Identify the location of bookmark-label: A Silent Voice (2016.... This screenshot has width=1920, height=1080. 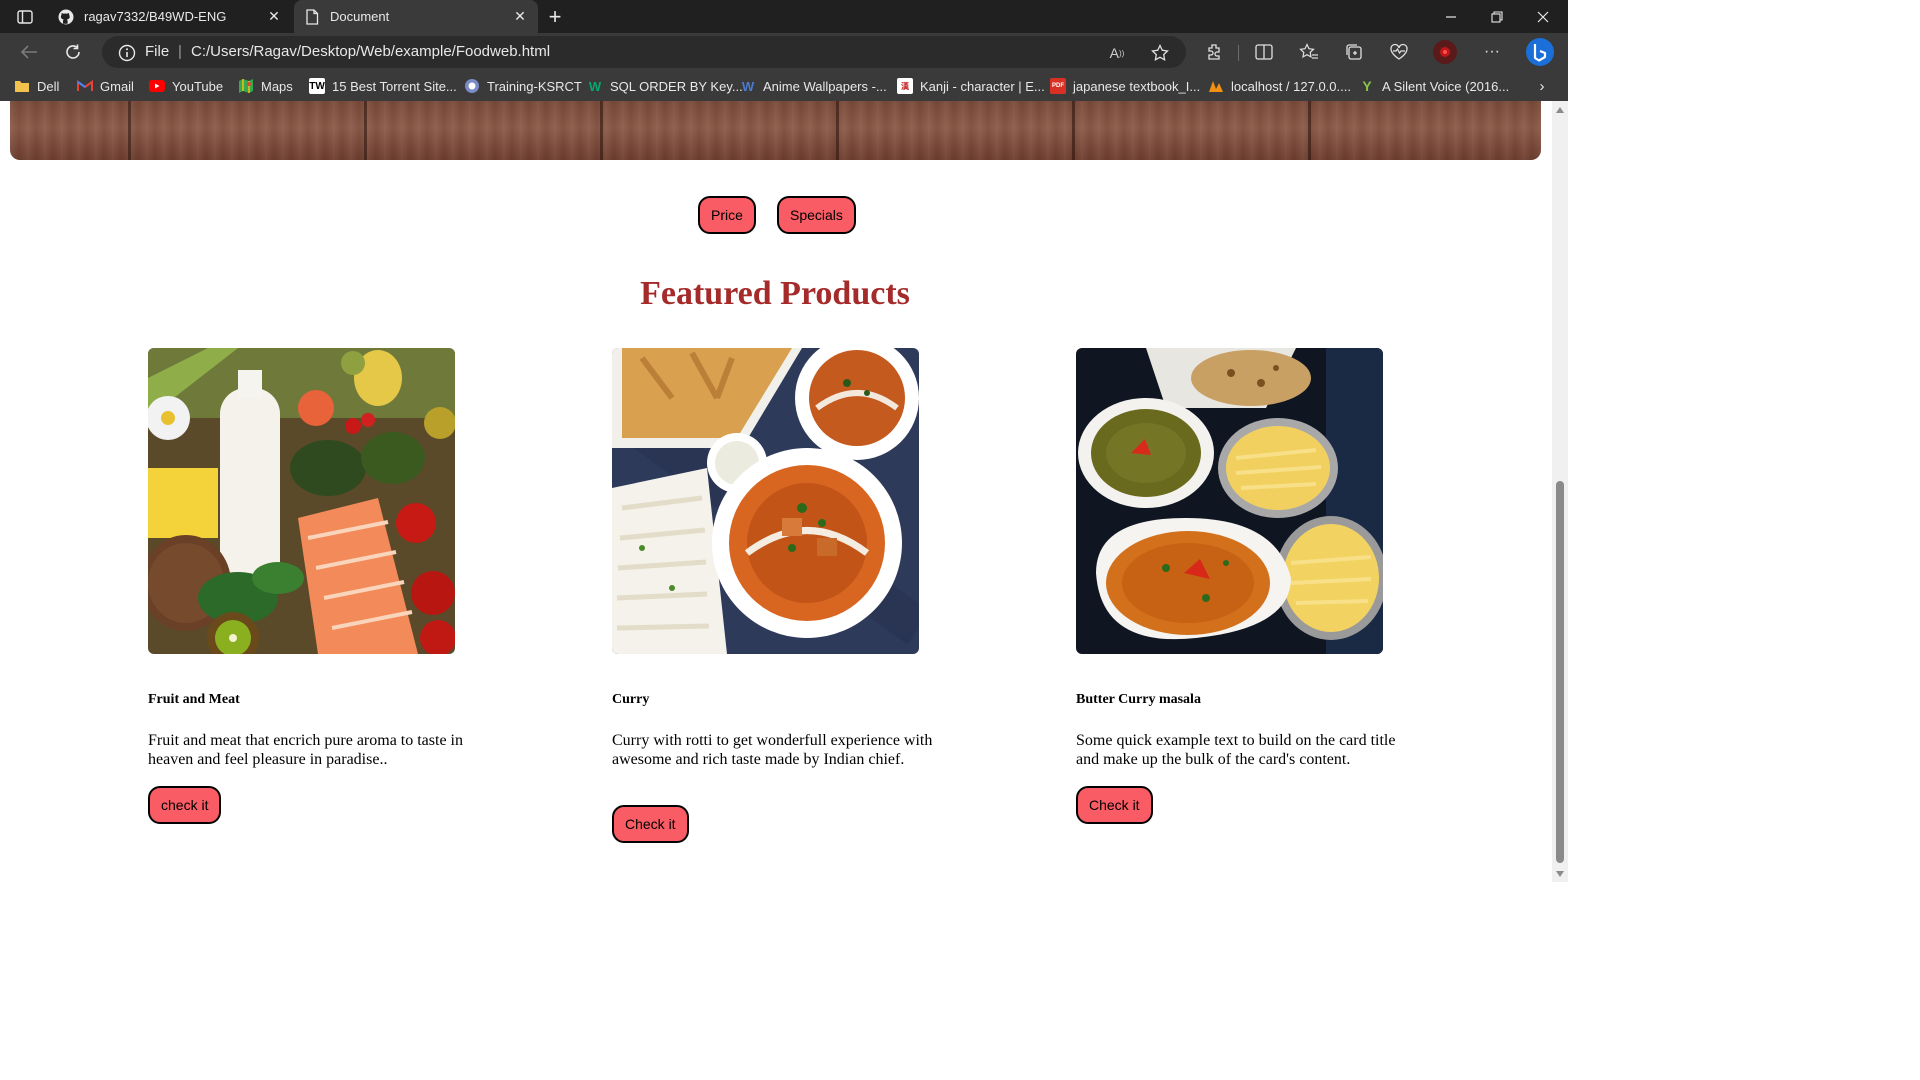
(1446, 86).